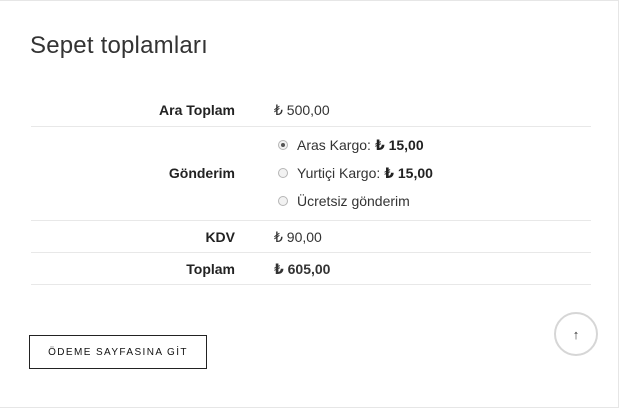  I want to click on total-value: ₺ 605,00, so click(302, 269).